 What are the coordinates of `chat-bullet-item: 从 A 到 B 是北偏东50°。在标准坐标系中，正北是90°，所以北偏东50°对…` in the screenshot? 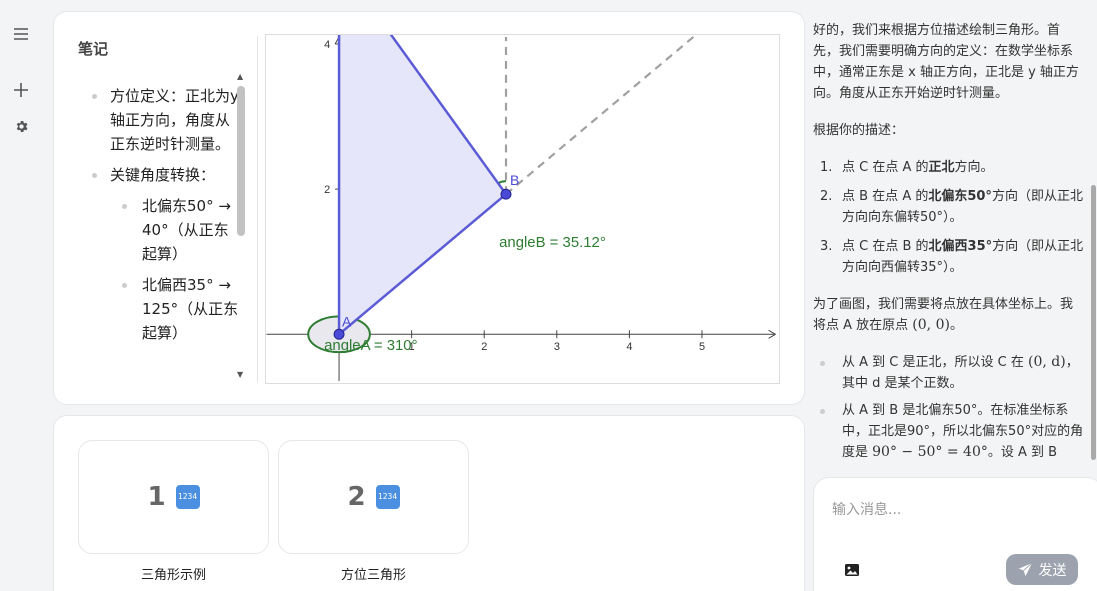 It's located at (949, 431).